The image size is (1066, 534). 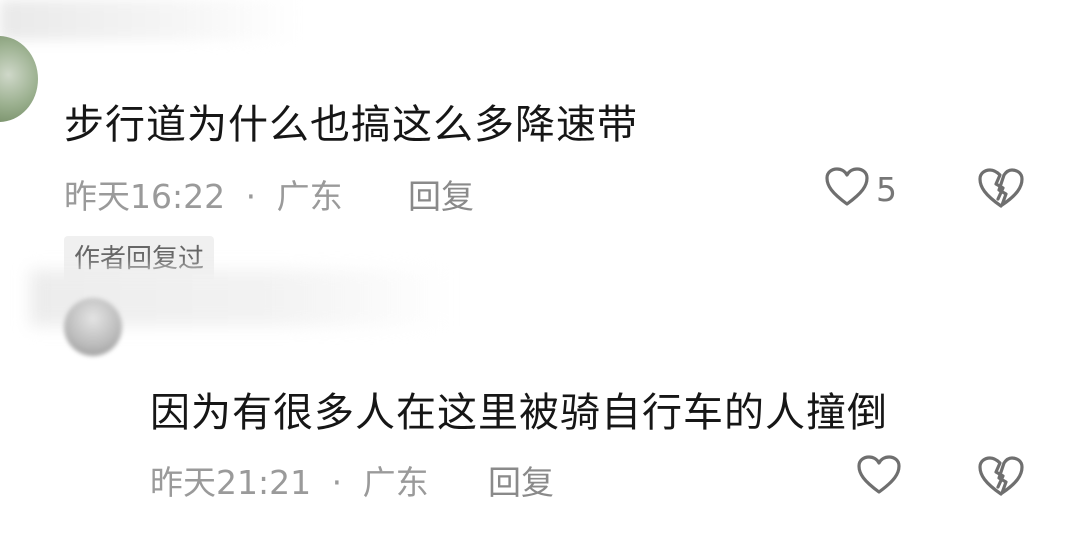 I want to click on reply-time: 昨天21:21, so click(x=231, y=482).